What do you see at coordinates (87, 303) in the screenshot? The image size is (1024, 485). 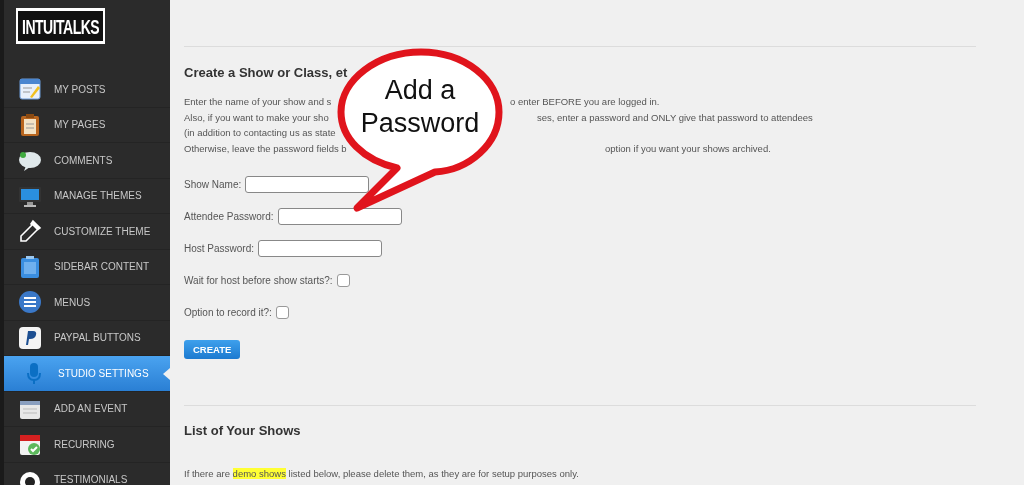 I see `sidebar-item: MENUS` at bounding box center [87, 303].